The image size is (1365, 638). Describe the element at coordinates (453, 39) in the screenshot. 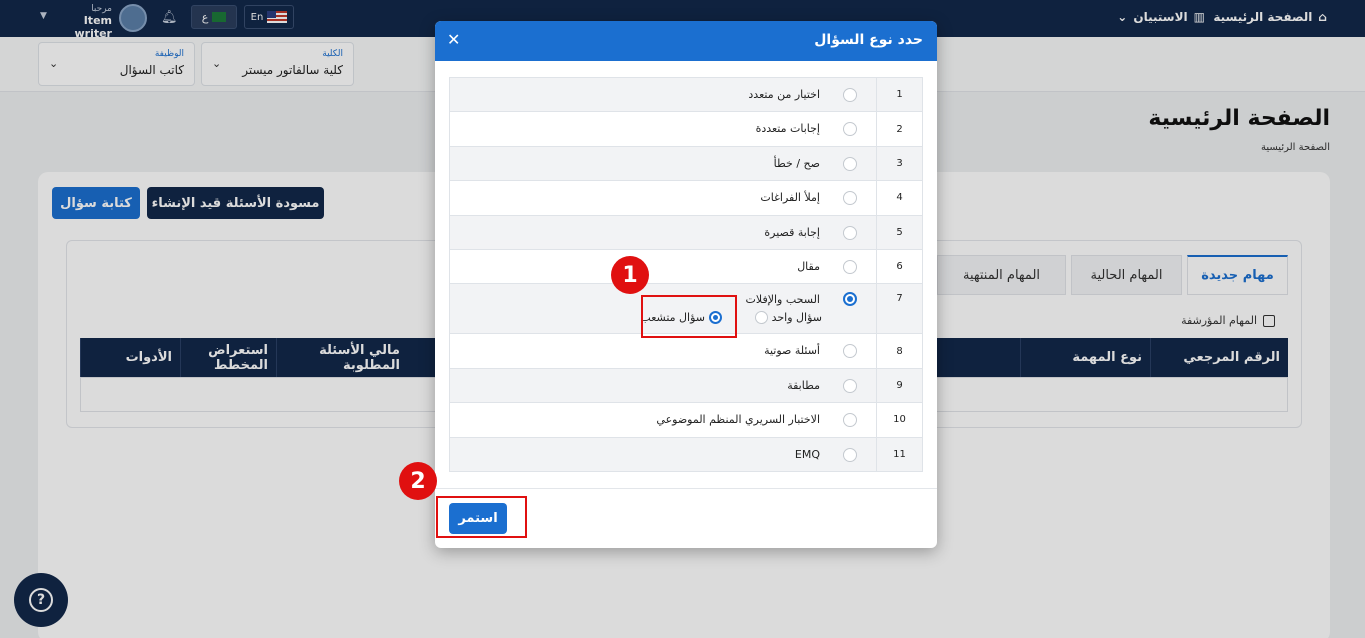

I see `close-icon: ✕` at that location.